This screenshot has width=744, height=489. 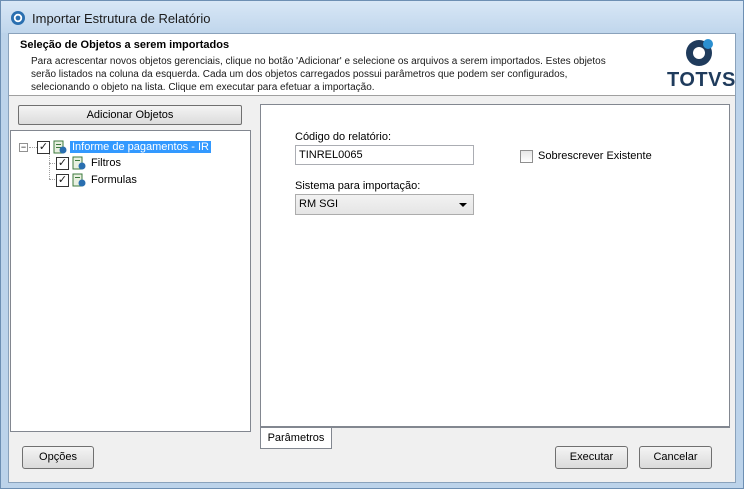 I want to click on report-code-label: Código do relatório:, so click(x=343, y=137).